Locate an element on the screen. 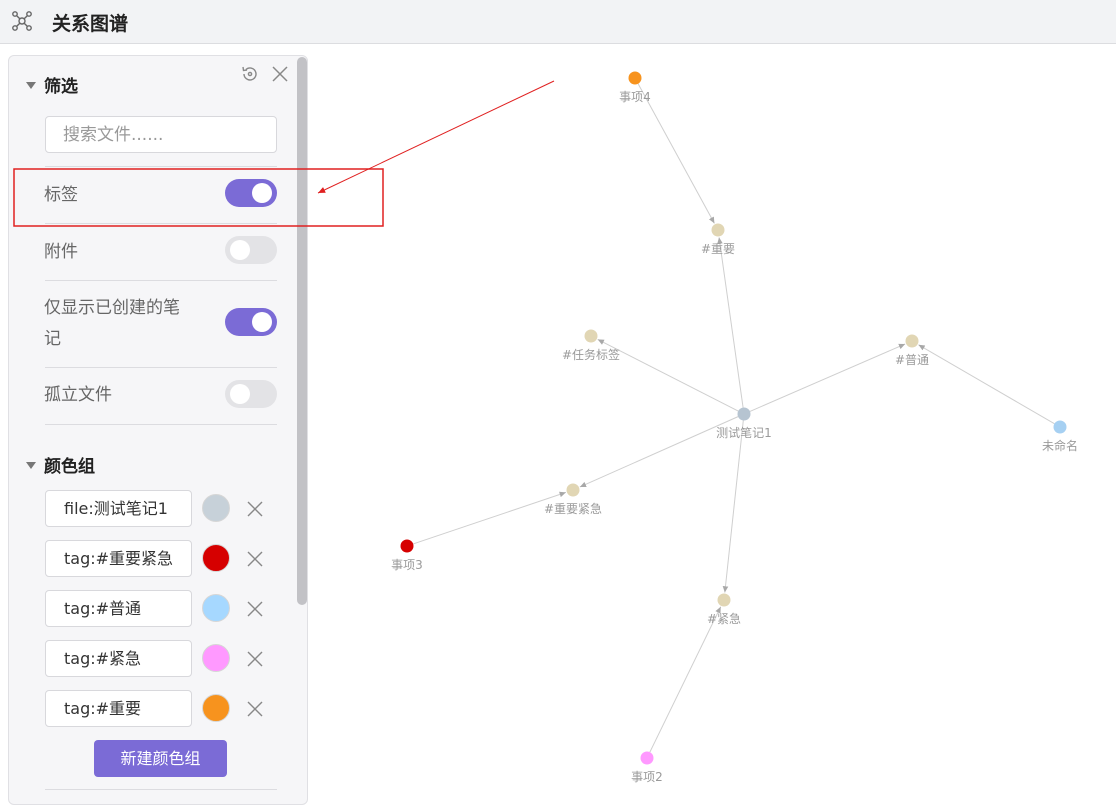 This screenshot has height=805, width=1116. annotation-arrow is located at coordinates (436, 137).